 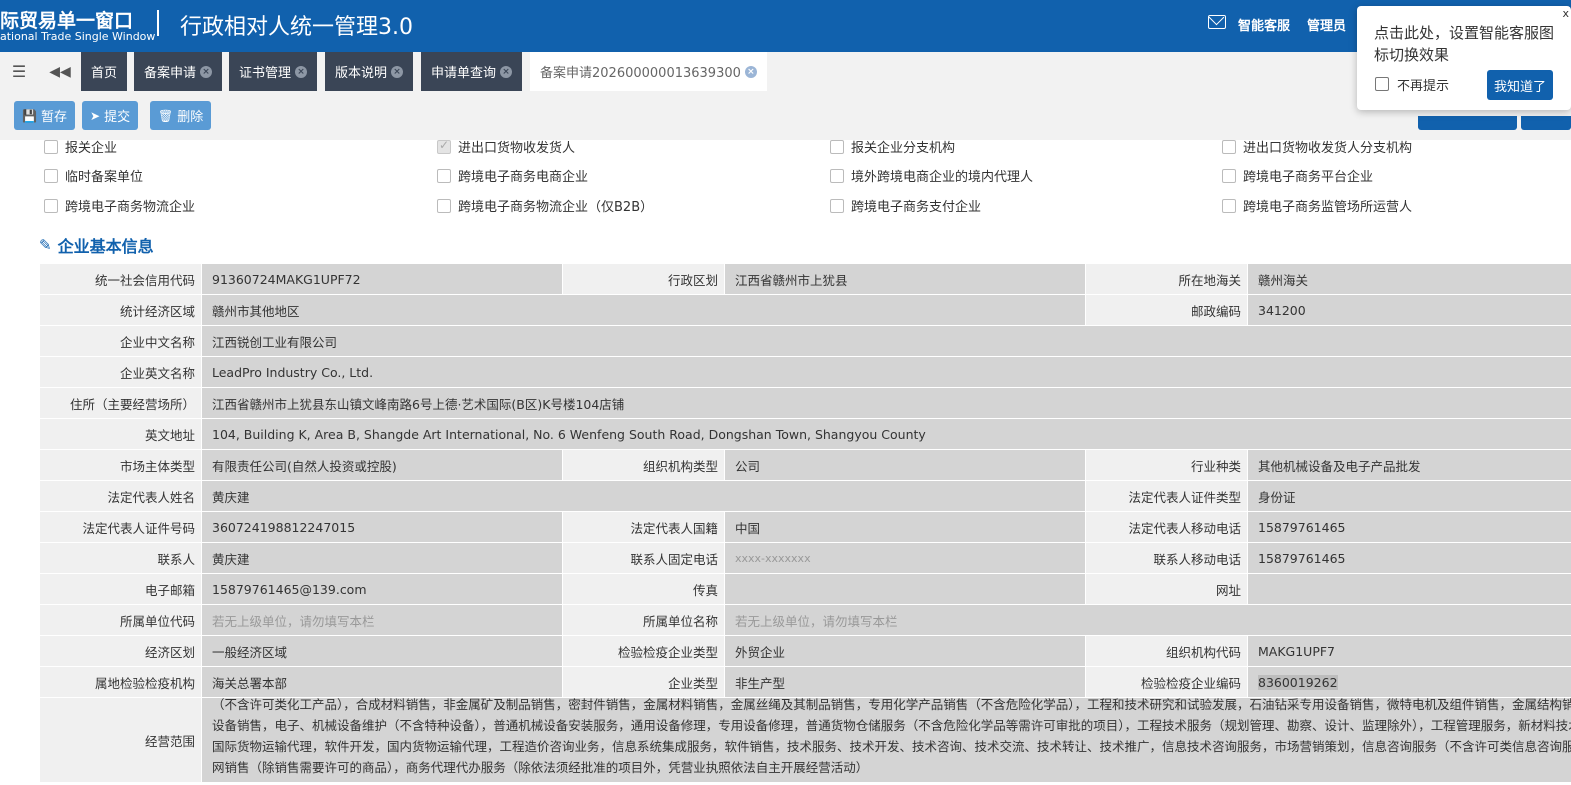 I want to click on legal-id-no-field: 360724198812247015, so click(x=382, y=527).